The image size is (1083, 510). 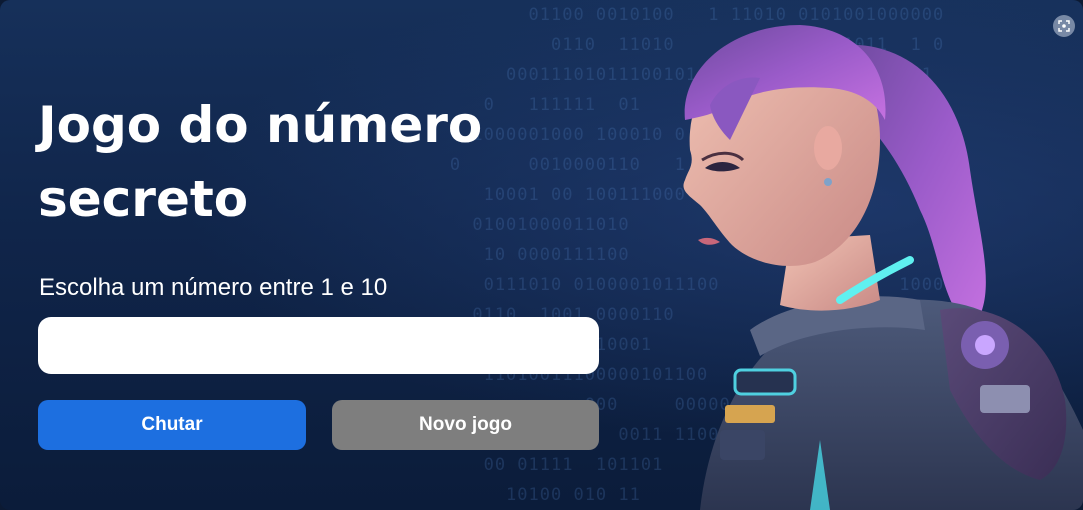 I want to click on guess-button: Chutar, so click(x=172, y=425).